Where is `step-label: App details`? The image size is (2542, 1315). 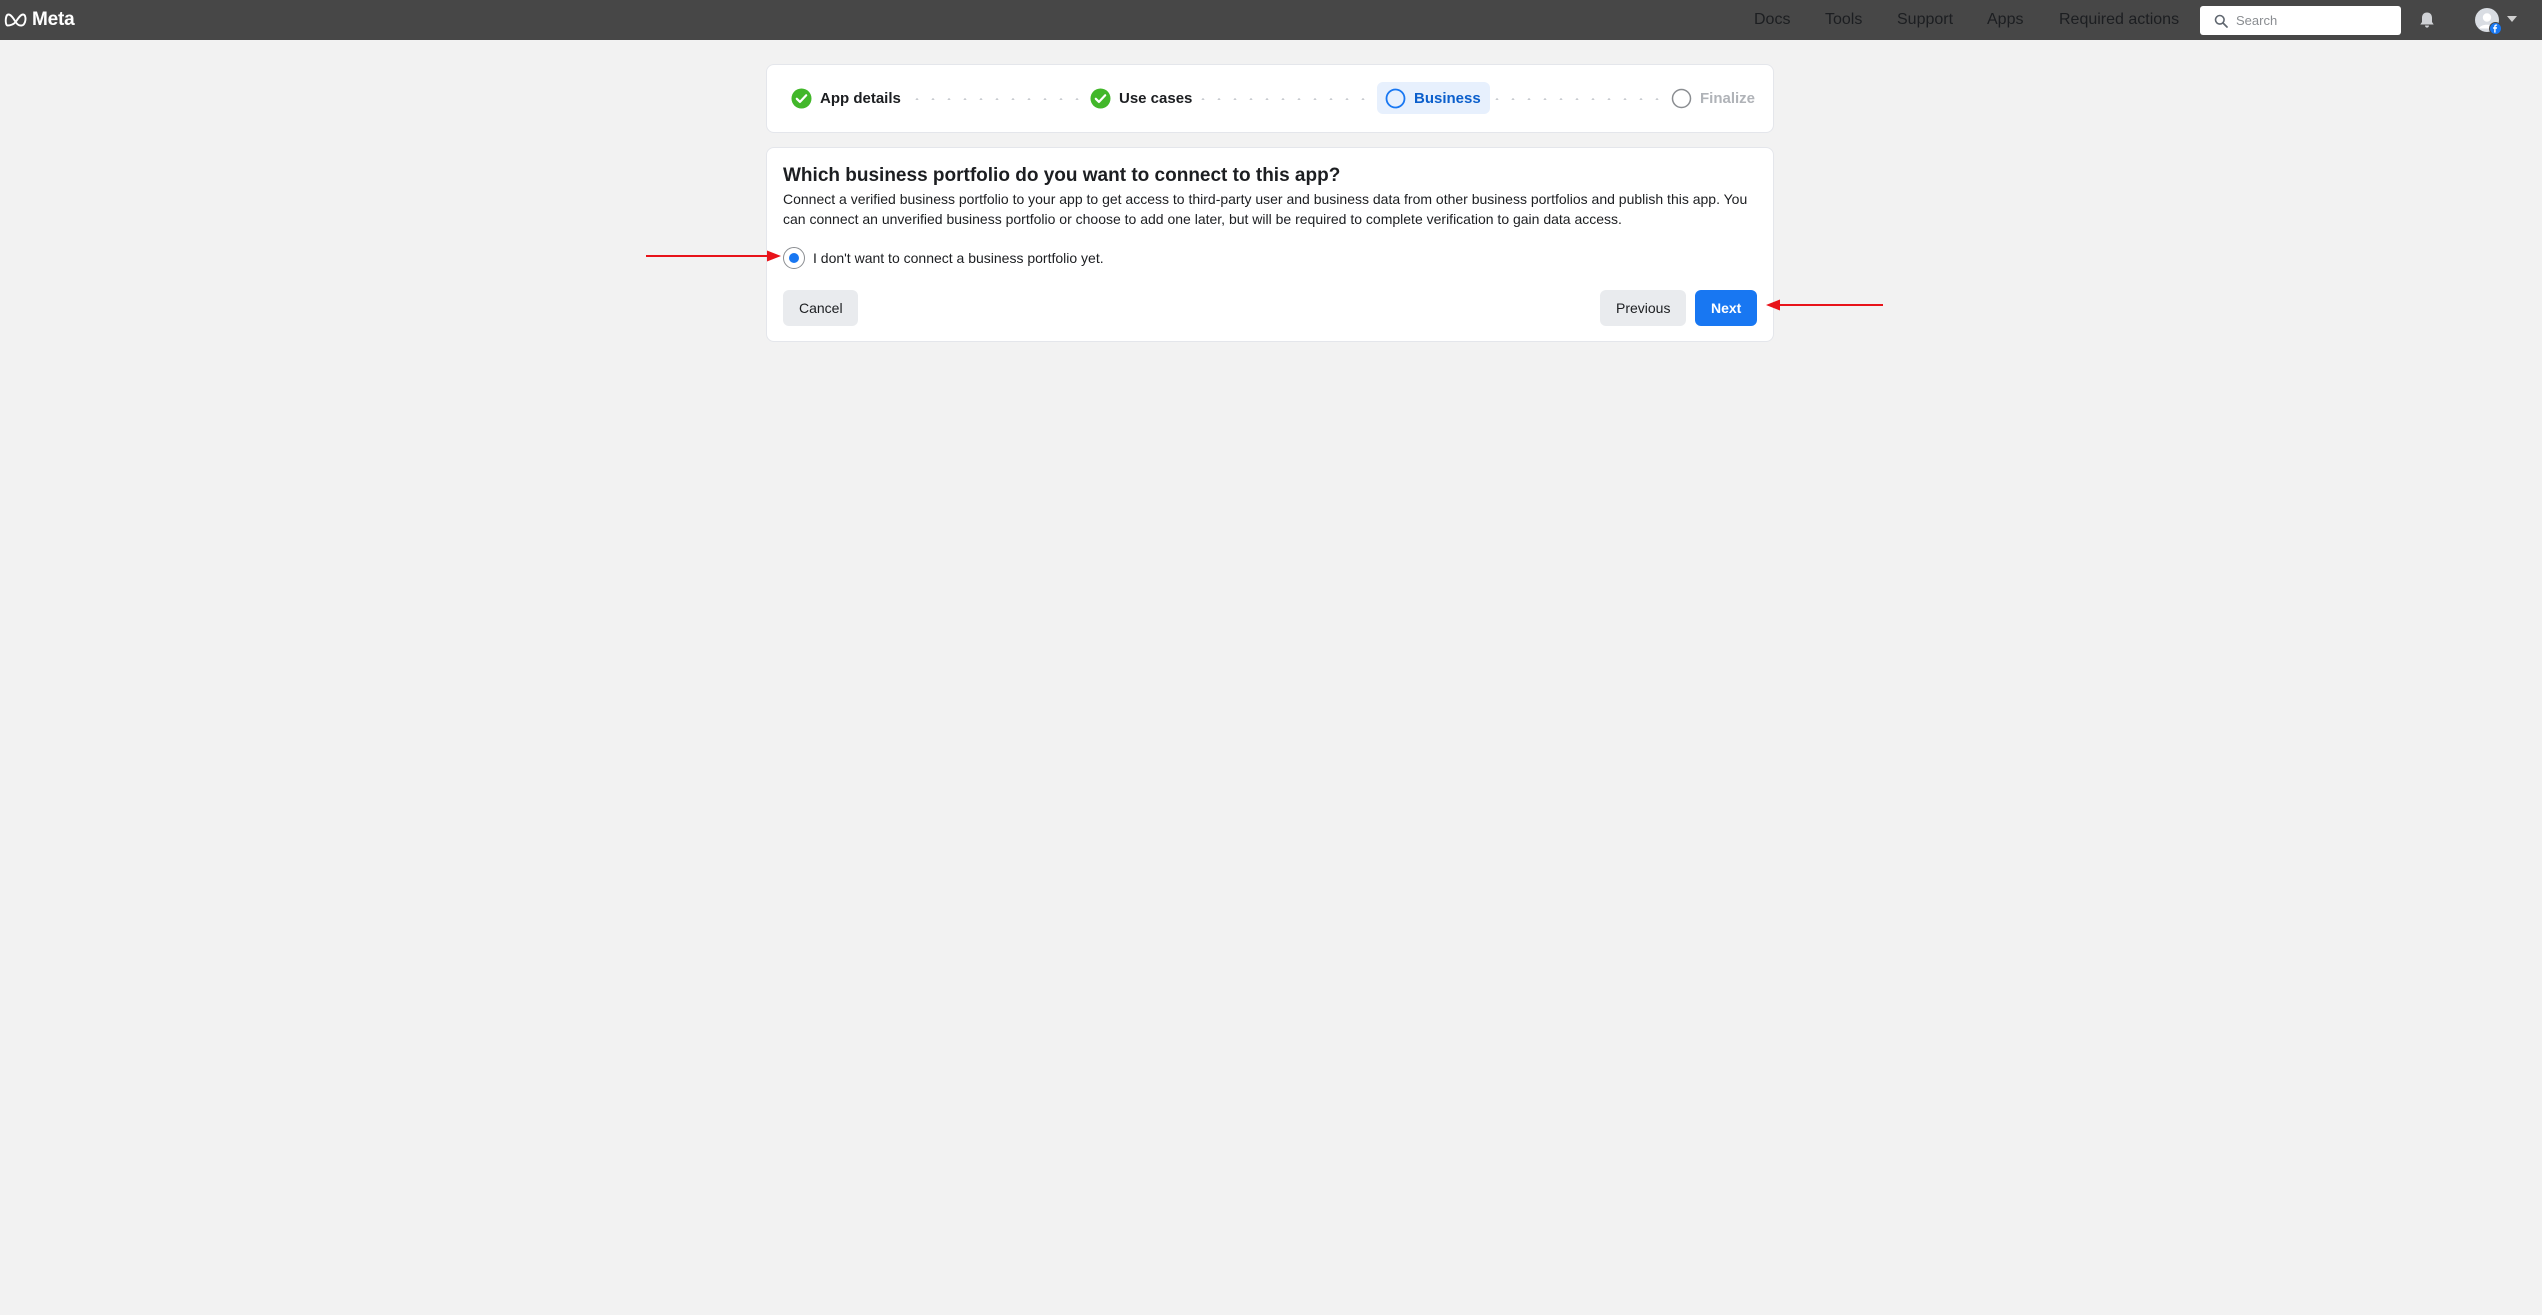
step-label: App details is located at coordinates (860, 98).